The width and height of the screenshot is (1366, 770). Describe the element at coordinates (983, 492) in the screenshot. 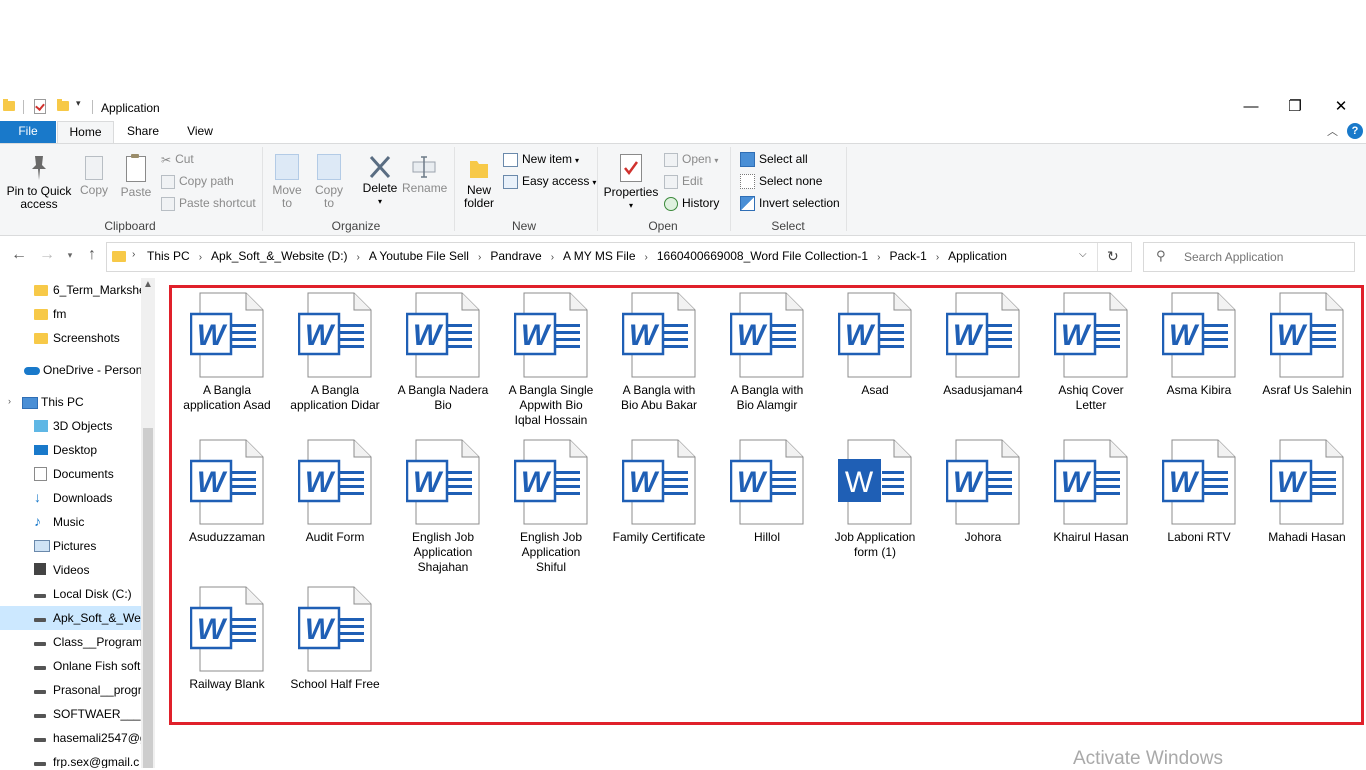

I see `file-item: W Johora` at that location.